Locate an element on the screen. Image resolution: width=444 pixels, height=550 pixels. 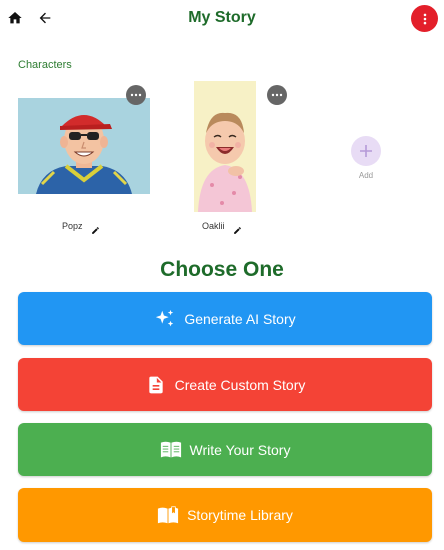
plus-icon is located at coordinates (366, 151).